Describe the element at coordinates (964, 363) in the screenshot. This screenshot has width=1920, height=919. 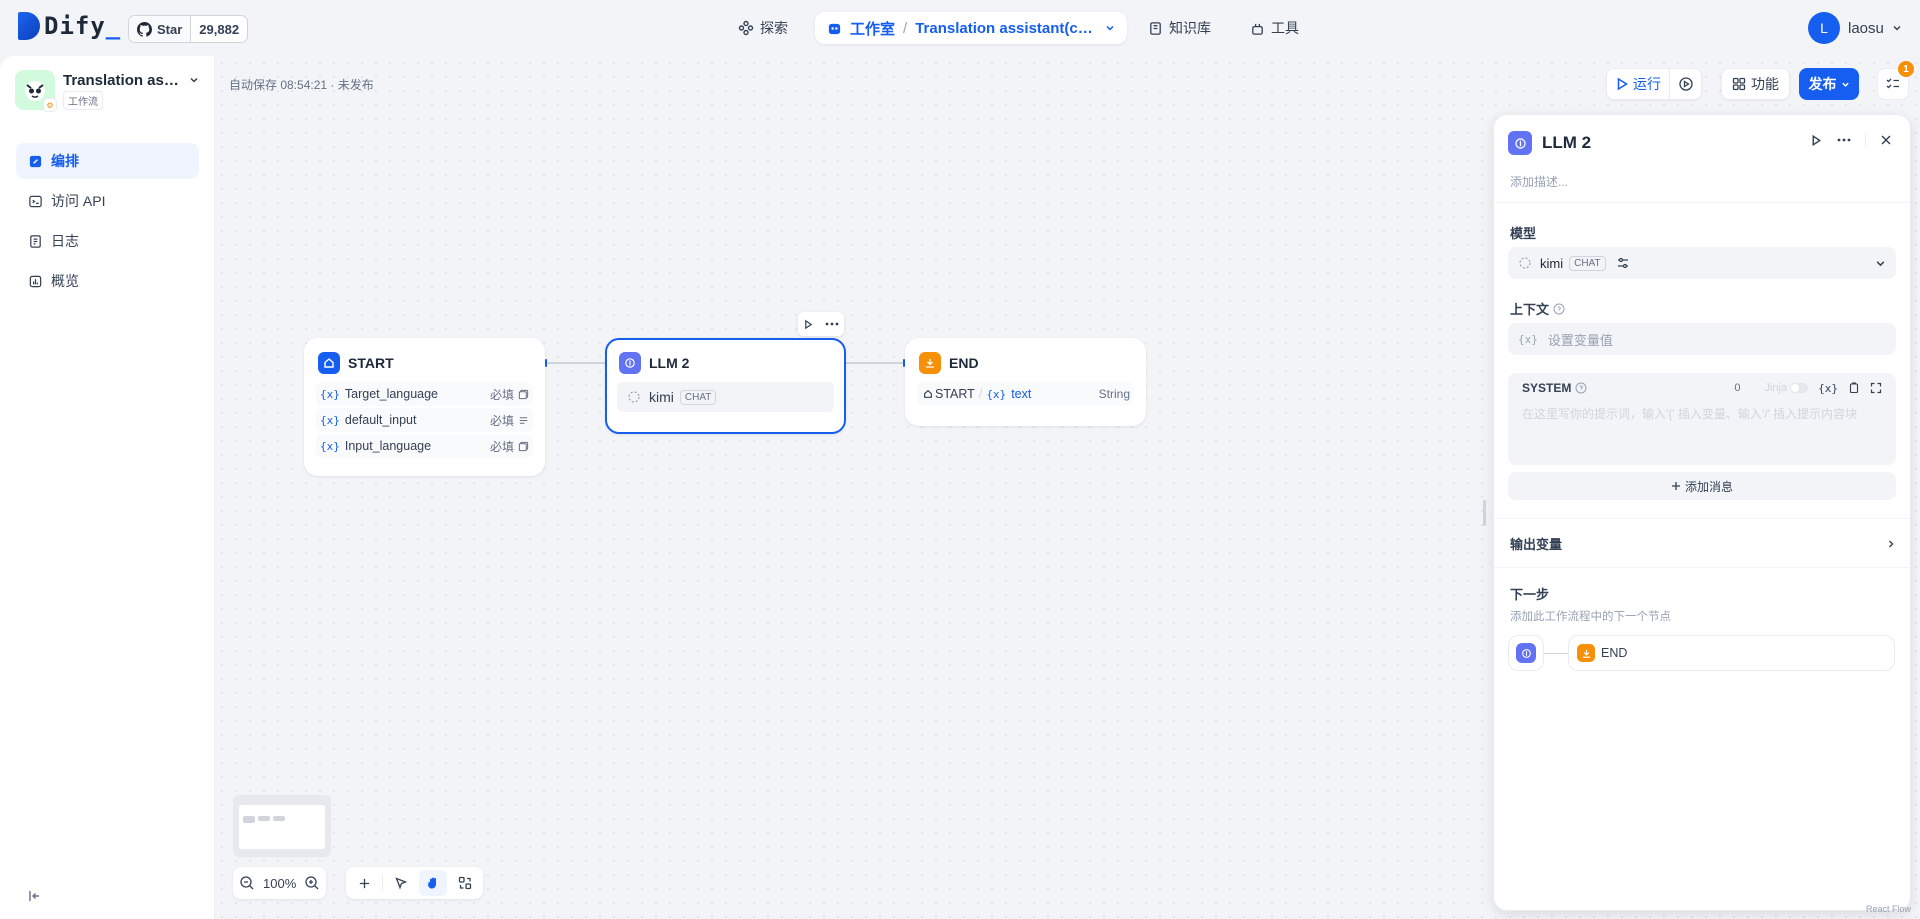
I see `node-title: END` at that location.